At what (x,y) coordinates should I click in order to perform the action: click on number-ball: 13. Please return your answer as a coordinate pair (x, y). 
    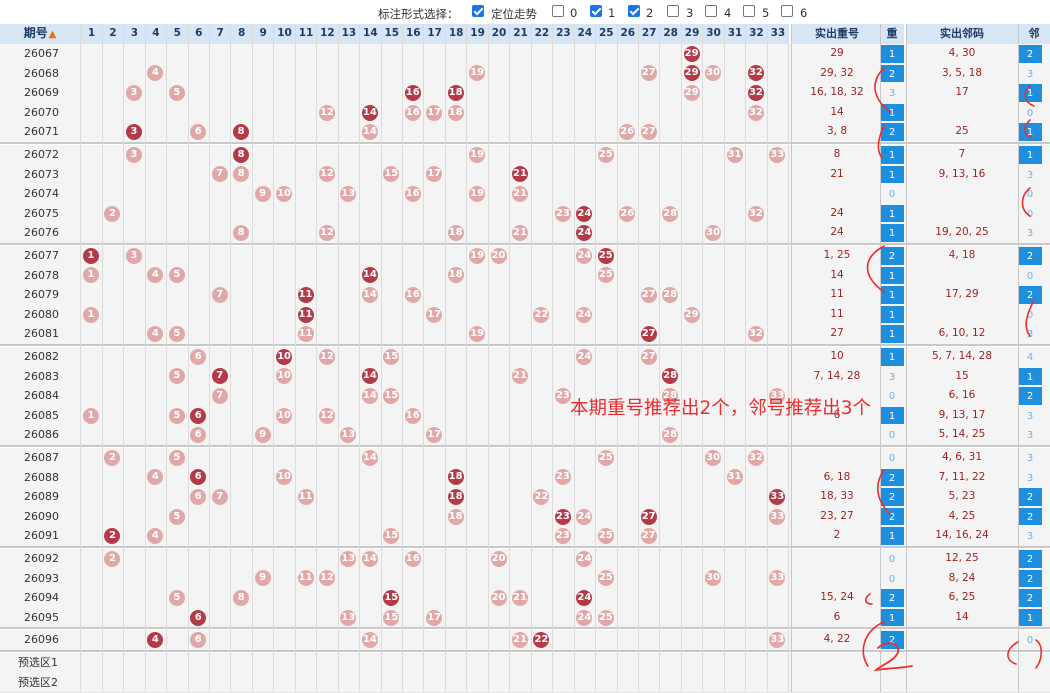
    Looking at the image, I should click on (348, 617).